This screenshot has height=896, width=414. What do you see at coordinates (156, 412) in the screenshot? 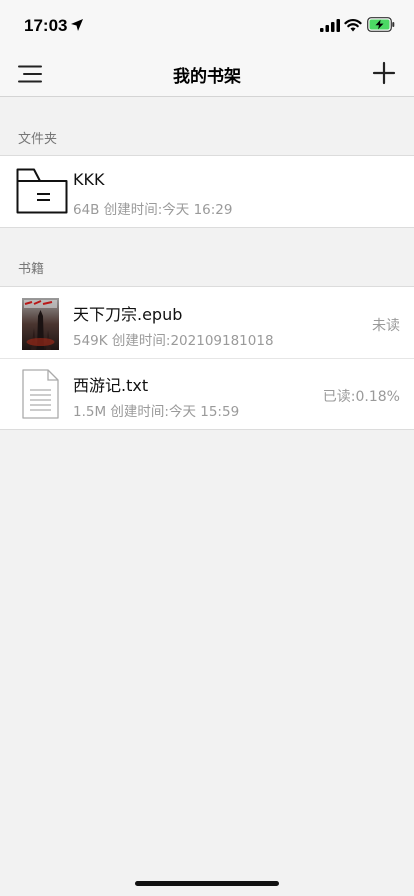
I see `book-info: 1.5M 创建时间:今天 15:59` at bounding box center [156, 412].